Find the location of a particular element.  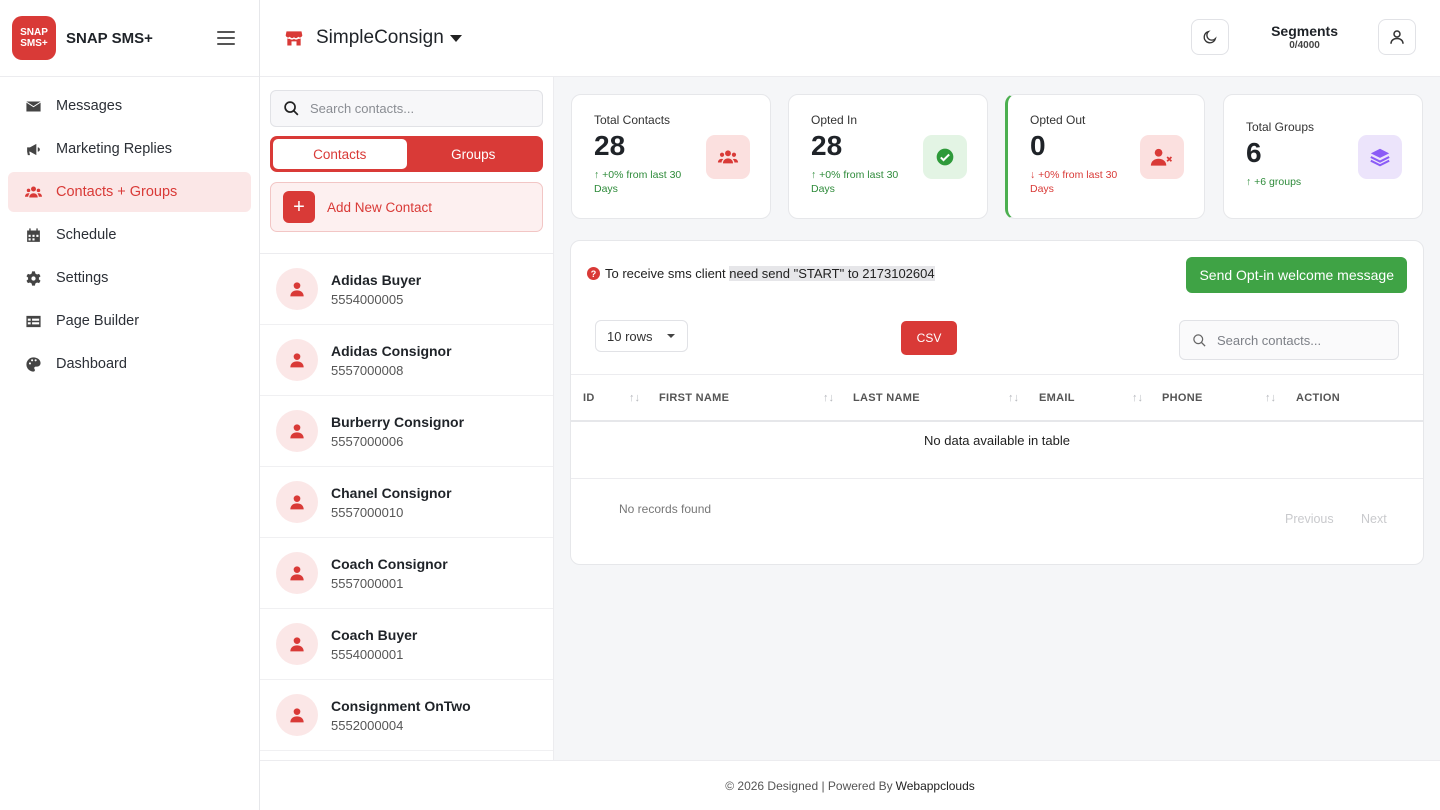

logo-text-bottom: SMS+ is located at coordinates (34, 43).